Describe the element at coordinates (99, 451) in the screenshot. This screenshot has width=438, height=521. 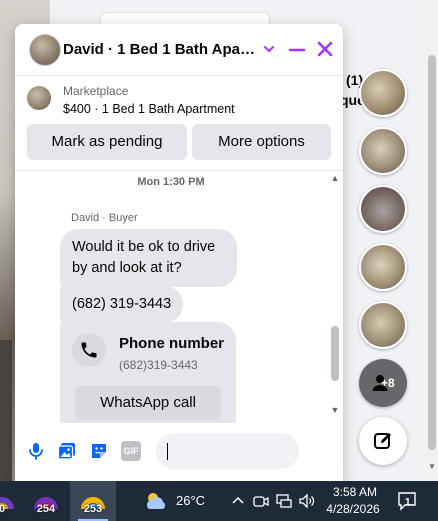
I see `sticker-icon` at that location.